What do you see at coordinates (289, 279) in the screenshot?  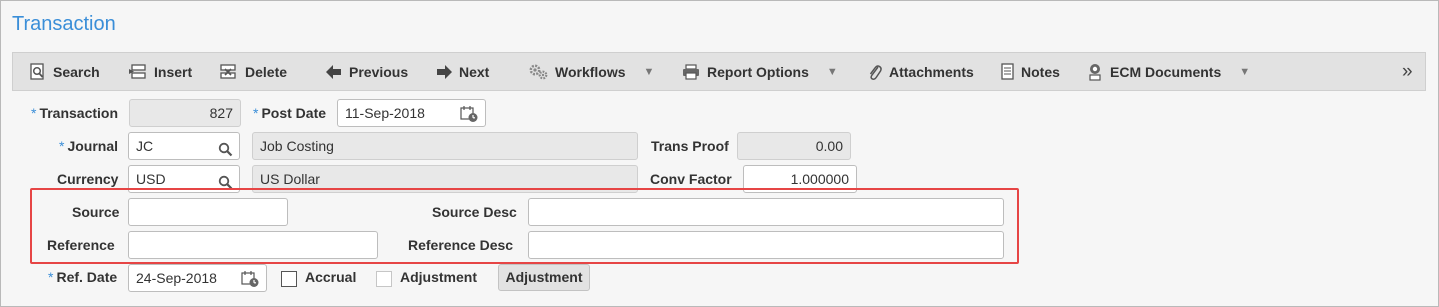 I see `accrual-checkbox` at bounding box center [289, 279].